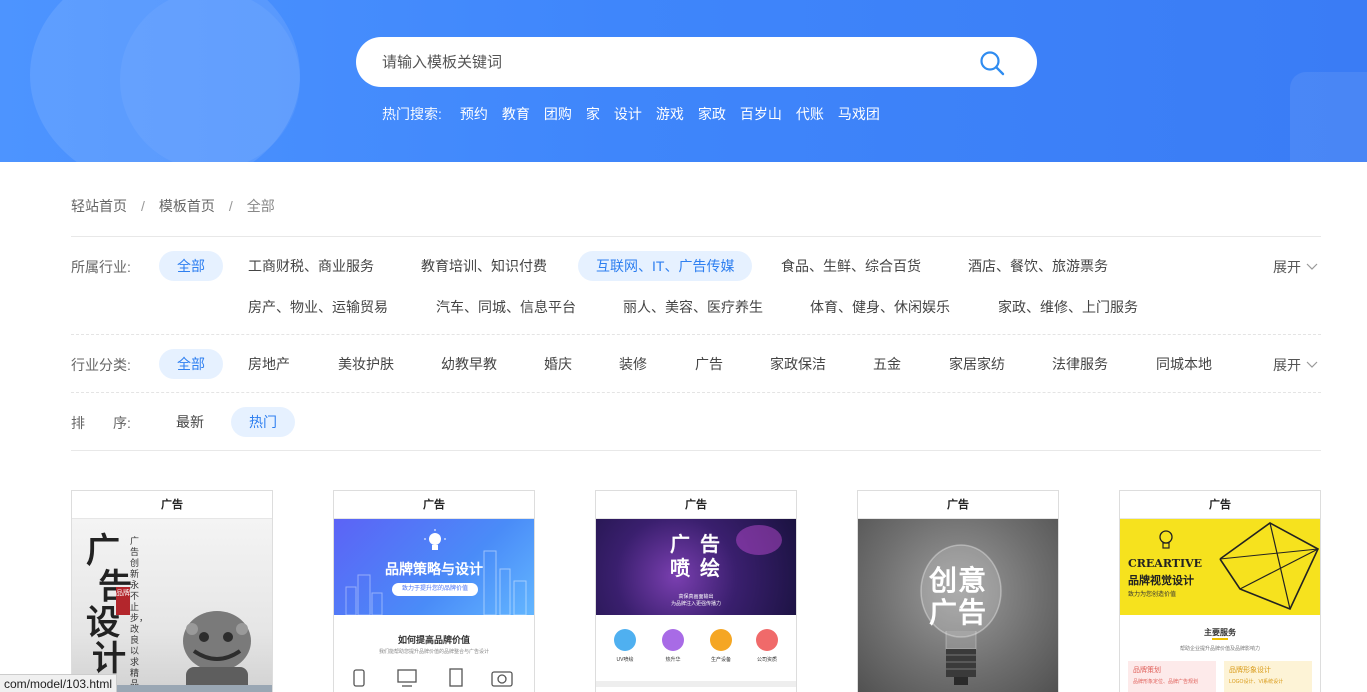 The height and width of the screenshot is (692, 1367). I want to click on hot-search-link: 家政, so click(712, 114).